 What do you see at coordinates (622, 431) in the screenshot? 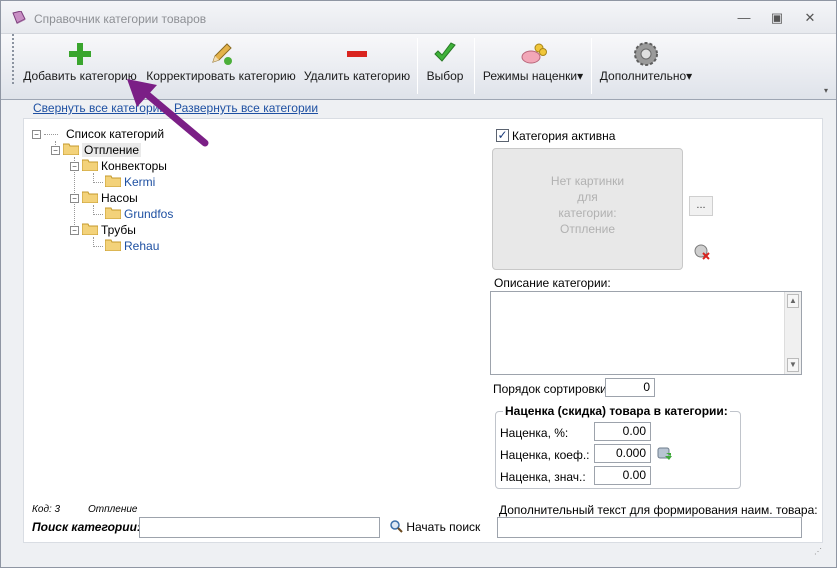
I see `markup-percent-input: 0.00` at bounding box center [622, 431].